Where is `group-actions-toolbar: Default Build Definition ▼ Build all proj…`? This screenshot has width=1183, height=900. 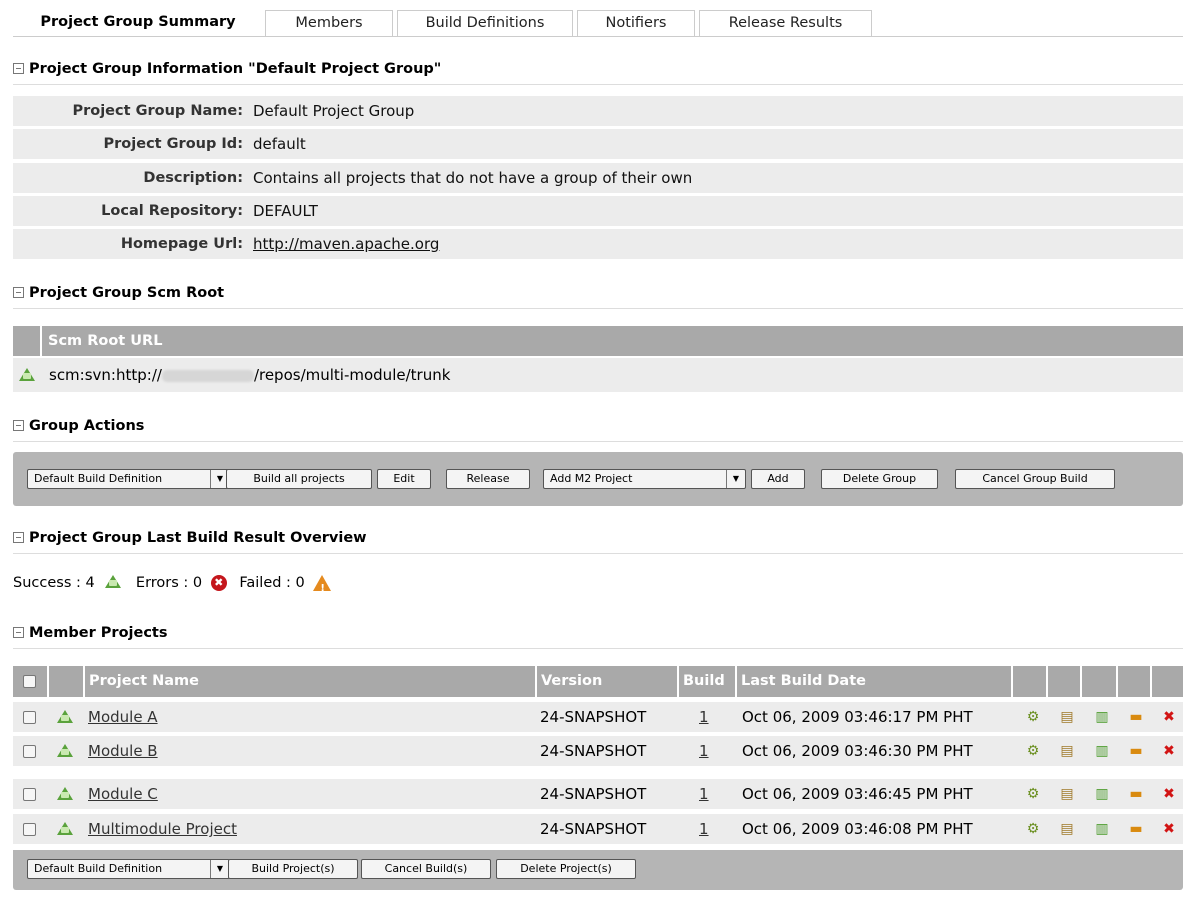
group-actions-toolbar: Default Build Definition ▼ Build all proj… is located at coordinates (598, 479).